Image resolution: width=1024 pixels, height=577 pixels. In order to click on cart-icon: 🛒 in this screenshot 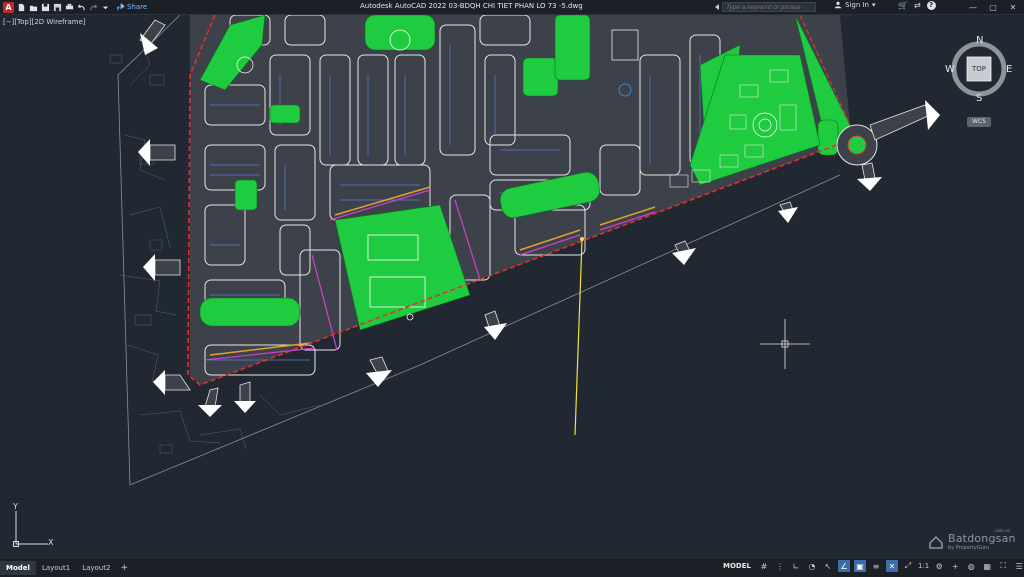, I will do `click(903, 5)`.